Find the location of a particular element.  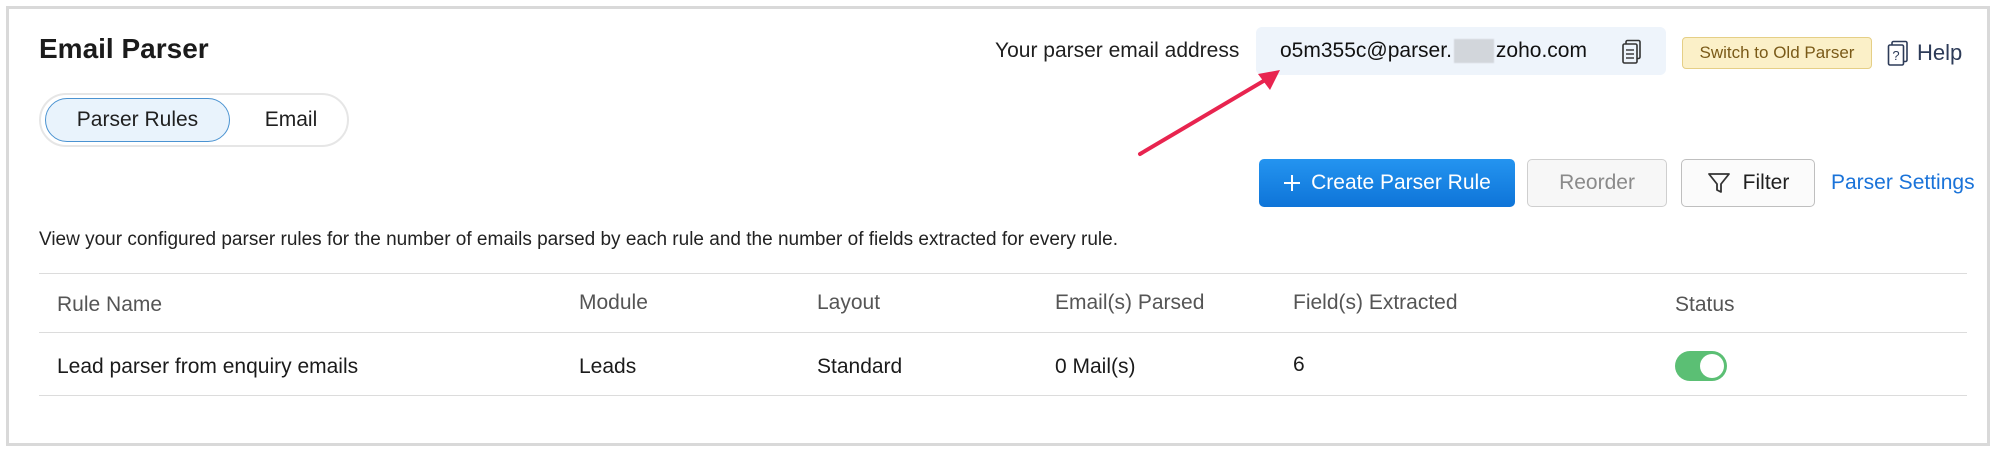

filter-button: Filter is located at coordinates (1748, 183).